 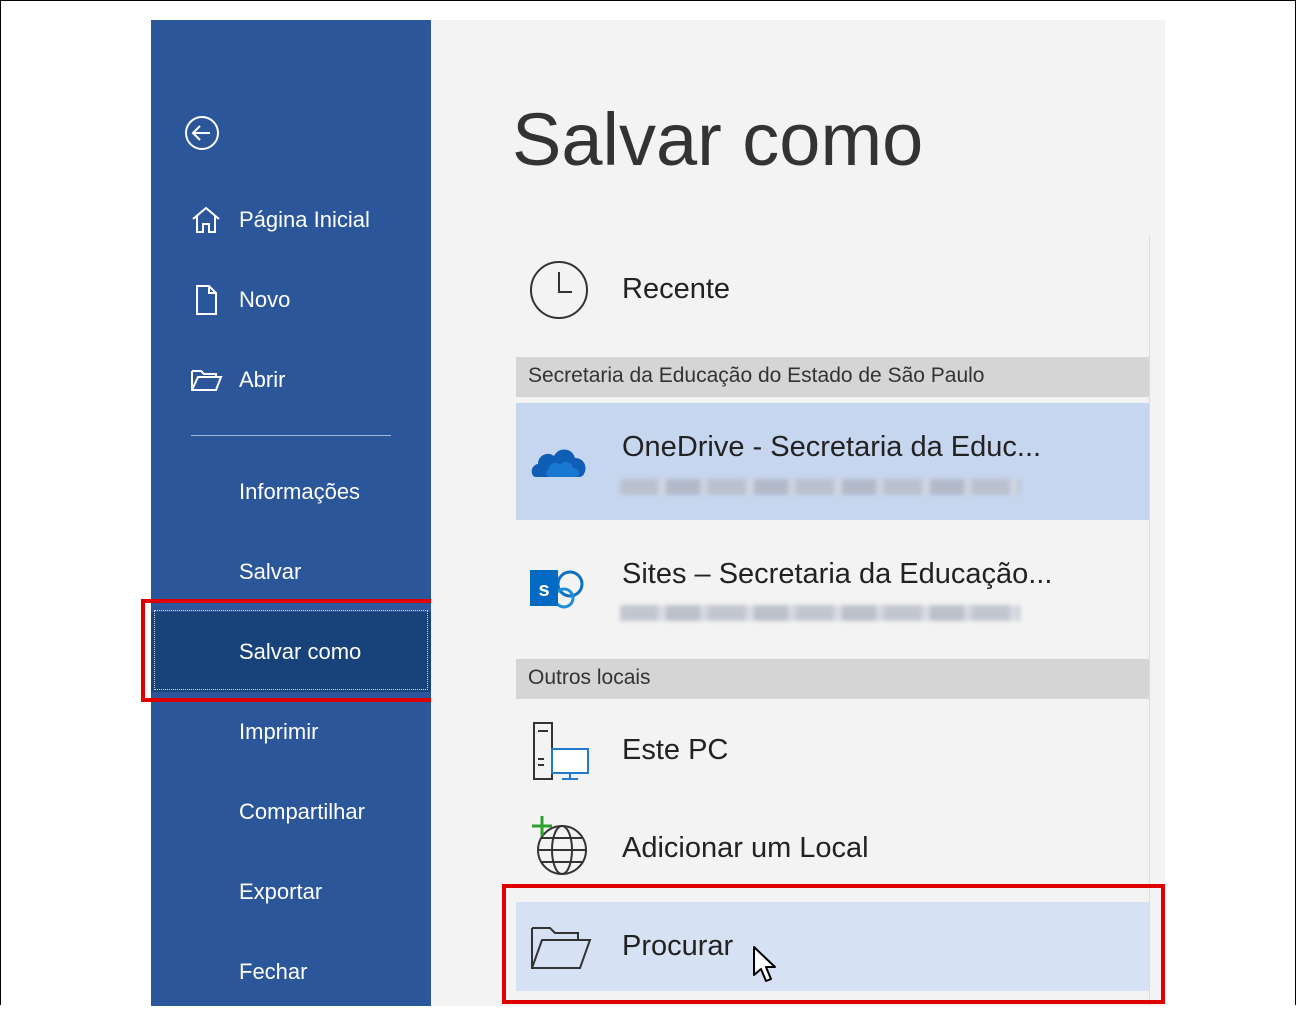 What do you see at coordinates (202, 133) in the screenshot?
I see `back-arrow-icon` at bounding box center [202, 133].